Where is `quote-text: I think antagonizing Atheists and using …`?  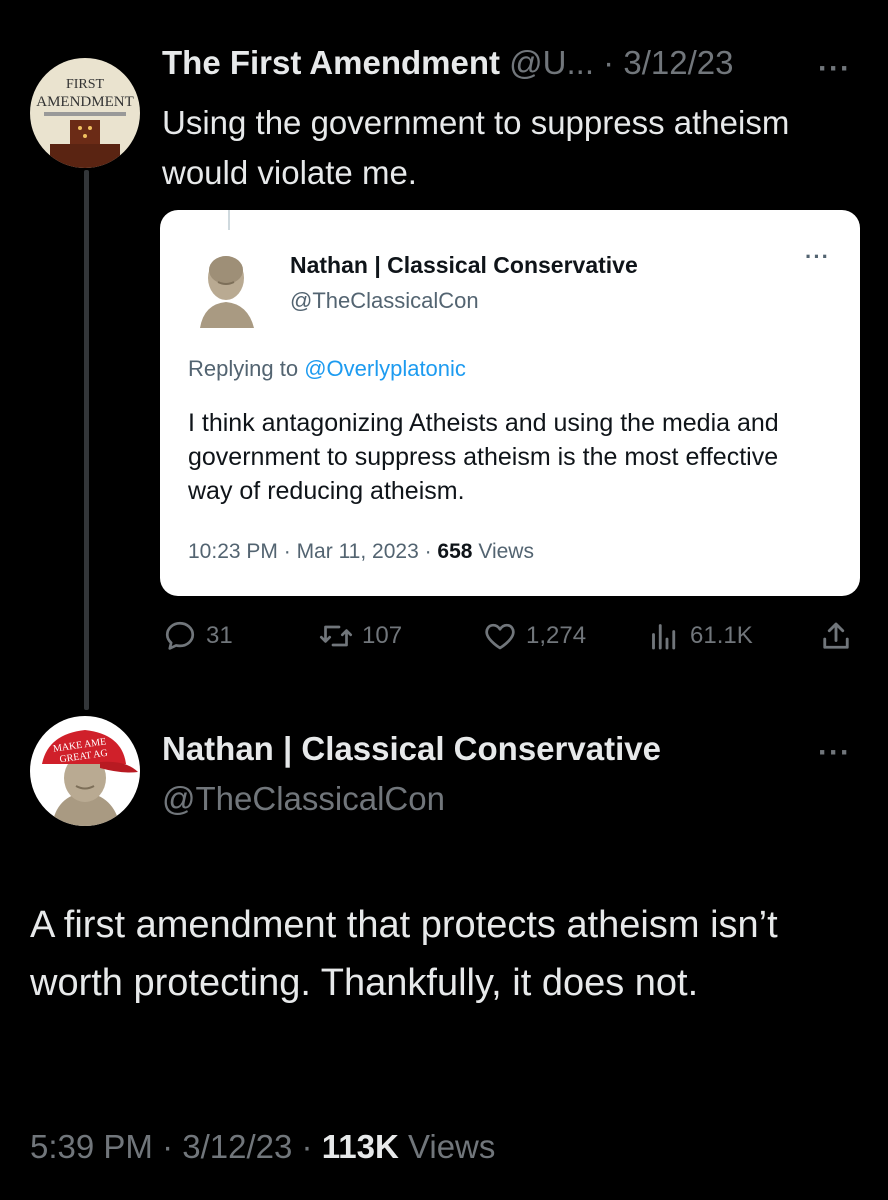 quote-text: I think antagonizing Atheists and using … is located at coordinates (483, 457).